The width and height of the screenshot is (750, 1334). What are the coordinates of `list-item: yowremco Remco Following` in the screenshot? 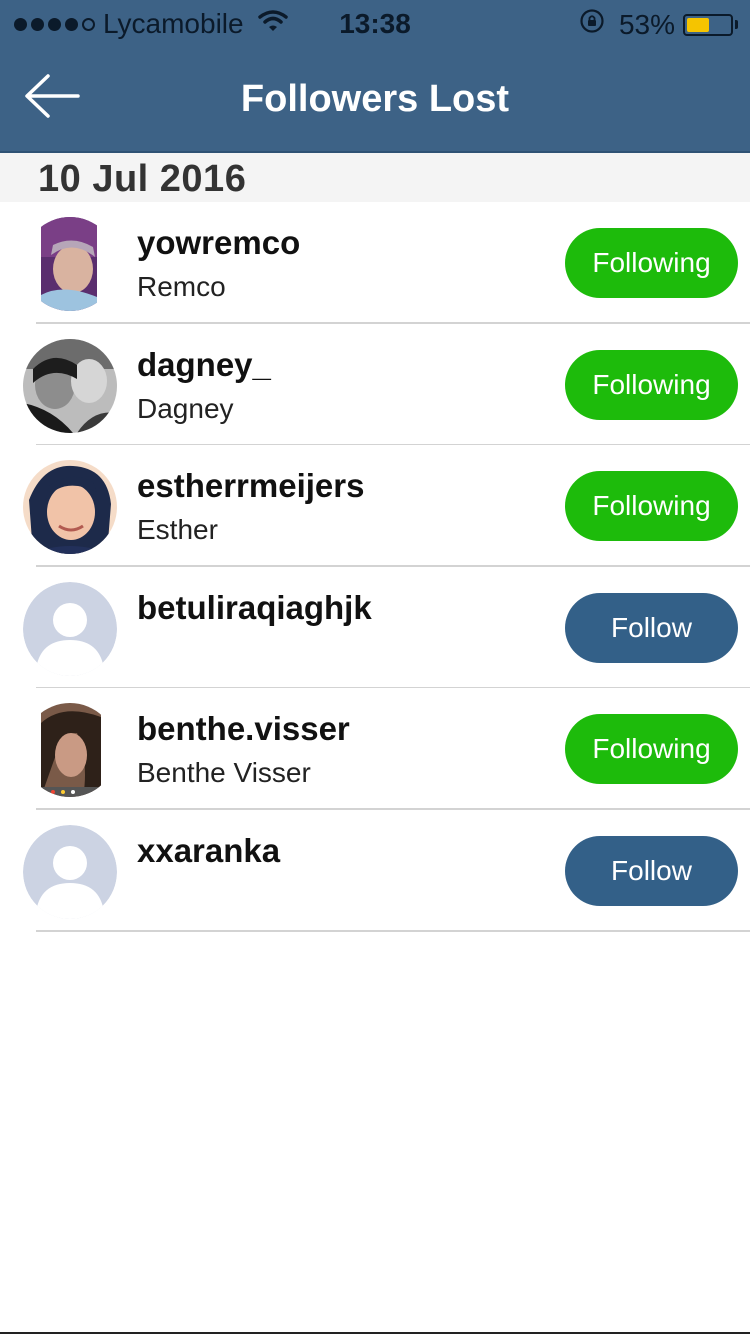 It's located at (375, 263).